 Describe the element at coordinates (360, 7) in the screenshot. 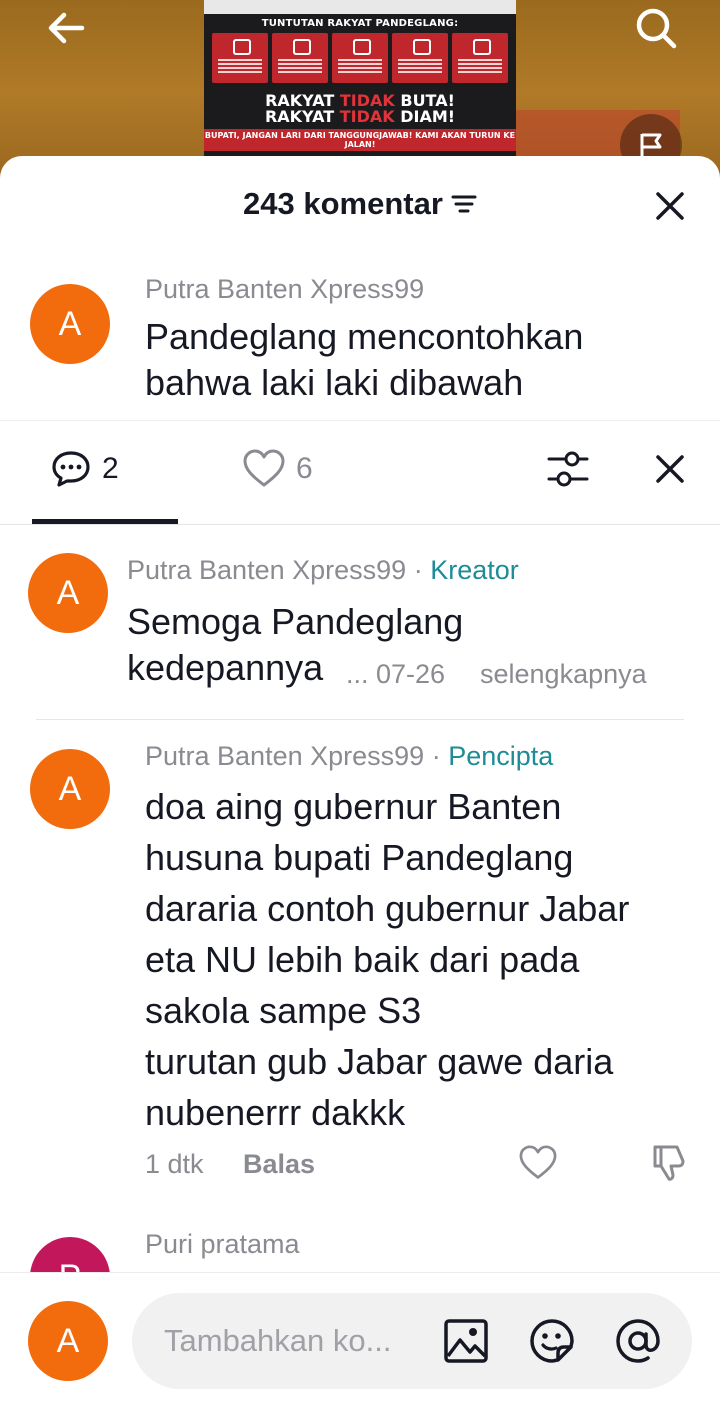

I see `poster-top-strip` at that location.